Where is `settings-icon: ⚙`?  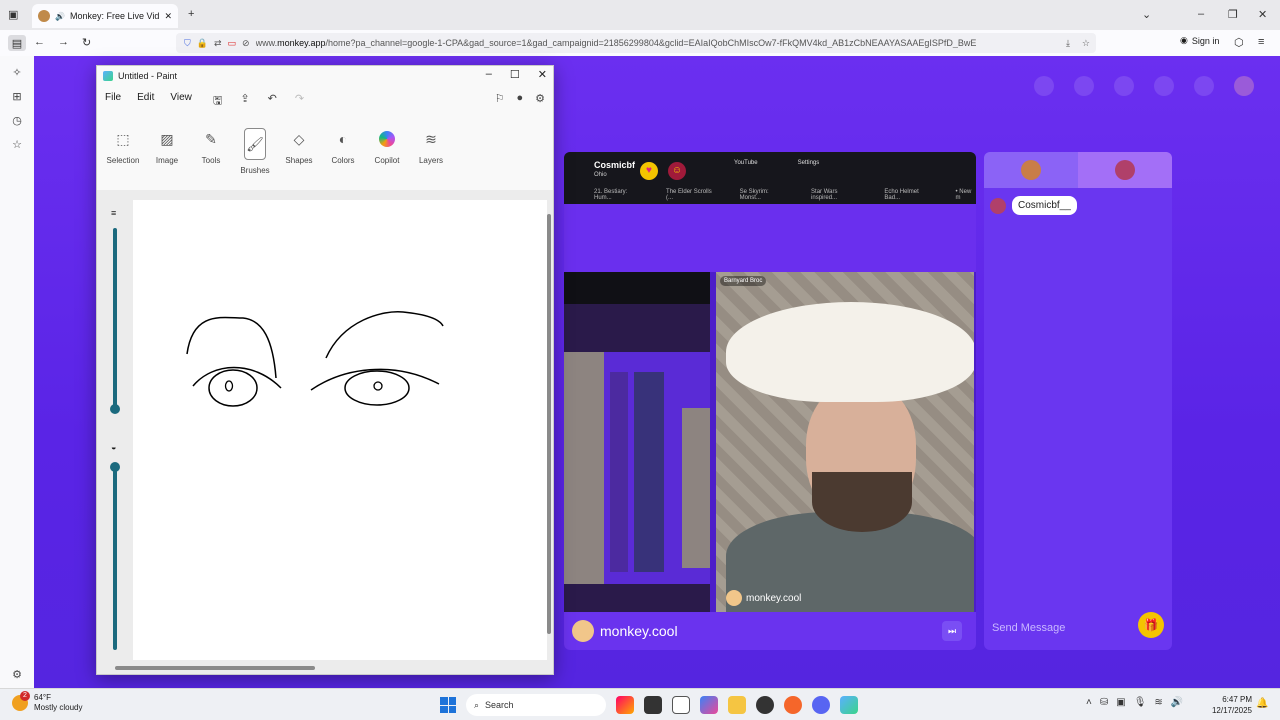 settings-icon: ⚙ is located at coordinates (540, 98).